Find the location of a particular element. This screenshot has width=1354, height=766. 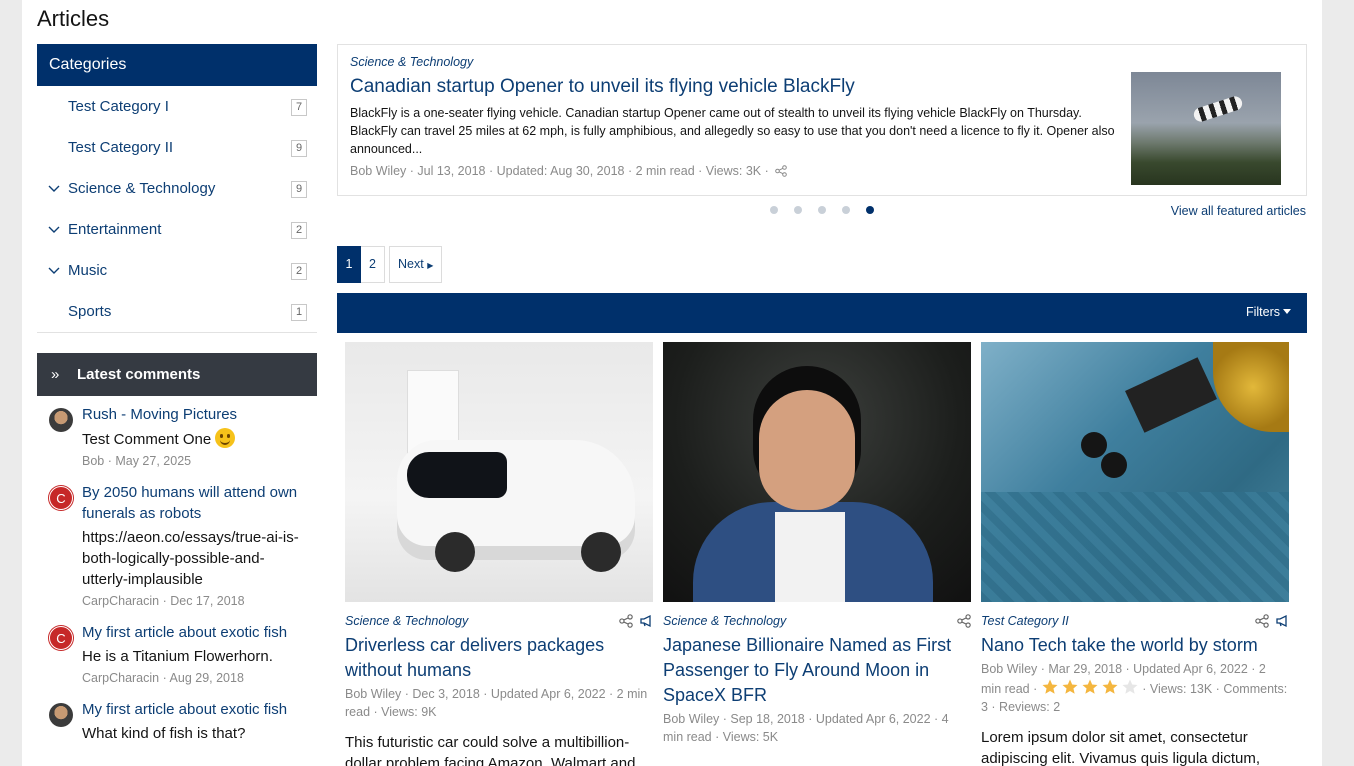

view-all-featured-link: View all featured articles is located at coordinates (1238, 211).